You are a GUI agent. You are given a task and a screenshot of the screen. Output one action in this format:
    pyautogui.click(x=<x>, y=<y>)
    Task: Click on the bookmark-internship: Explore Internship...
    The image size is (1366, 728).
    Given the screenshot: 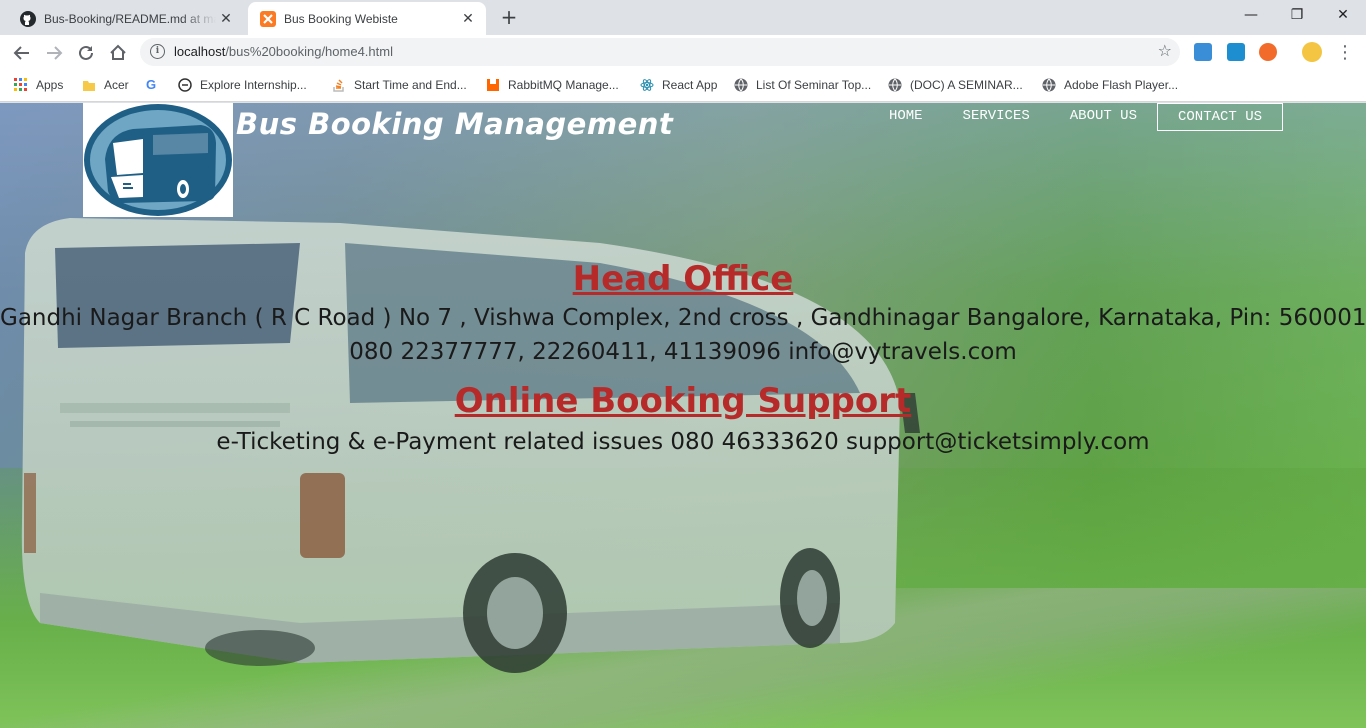 What is the action you would take?
    pyautogui.click(x=242, y=85)
    